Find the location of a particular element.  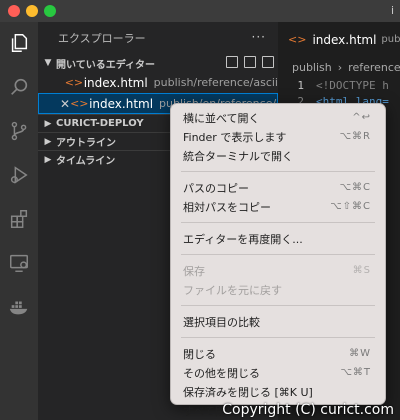

line-number: 1 is located at coordinates (300, 85).